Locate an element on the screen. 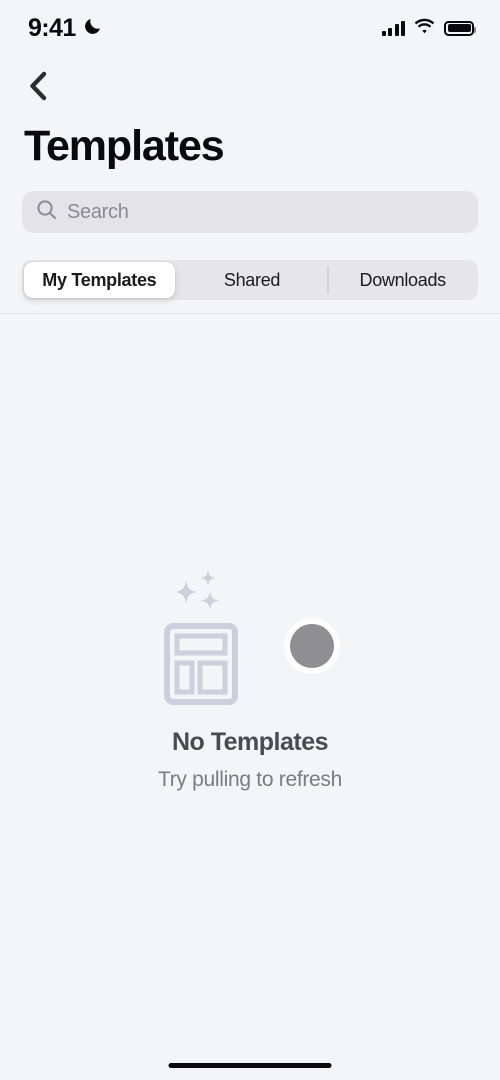 The width and height of the screenshot is (500, 1080). empty-state-title: No Templates is located at coordinates (250, 742).